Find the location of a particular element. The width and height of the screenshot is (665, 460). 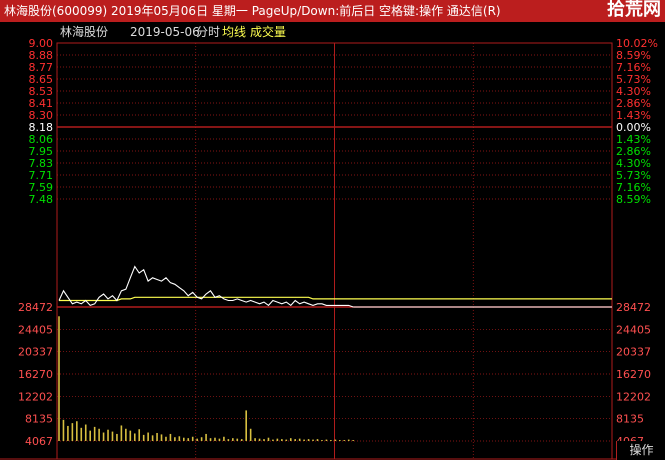

chart-stock-name: 林海股份 is located at coordinates (84, 31).